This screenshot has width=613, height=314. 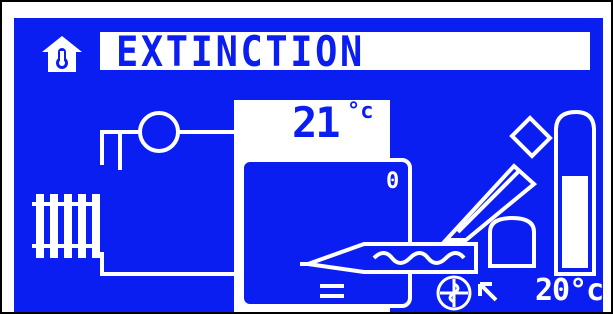 I want to click on outside-temperature: 20°c, so click(x=569, y=290).